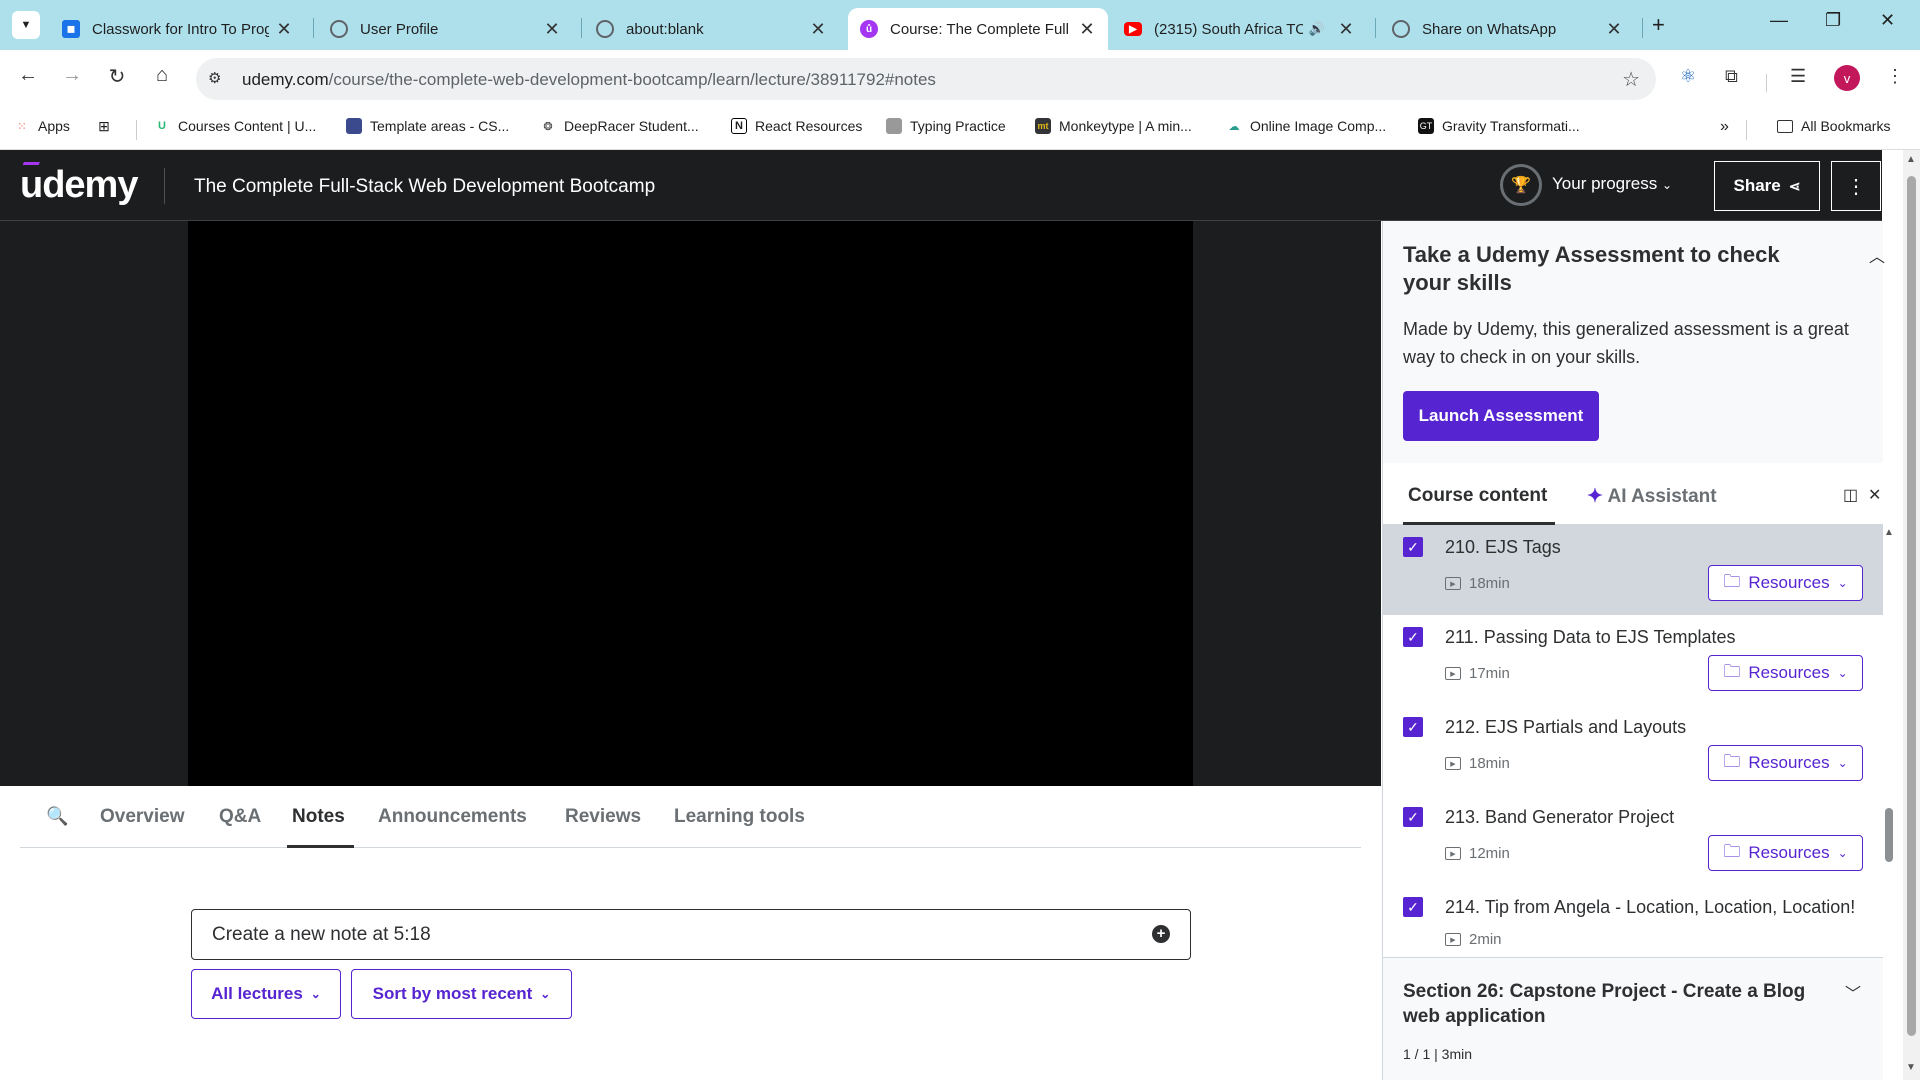  What do you see at coordinates (1652, 496) in the screenshot?
I see `tab-ai-assistant: ✦ AI Assistant` at bounding box center [1652, 496].